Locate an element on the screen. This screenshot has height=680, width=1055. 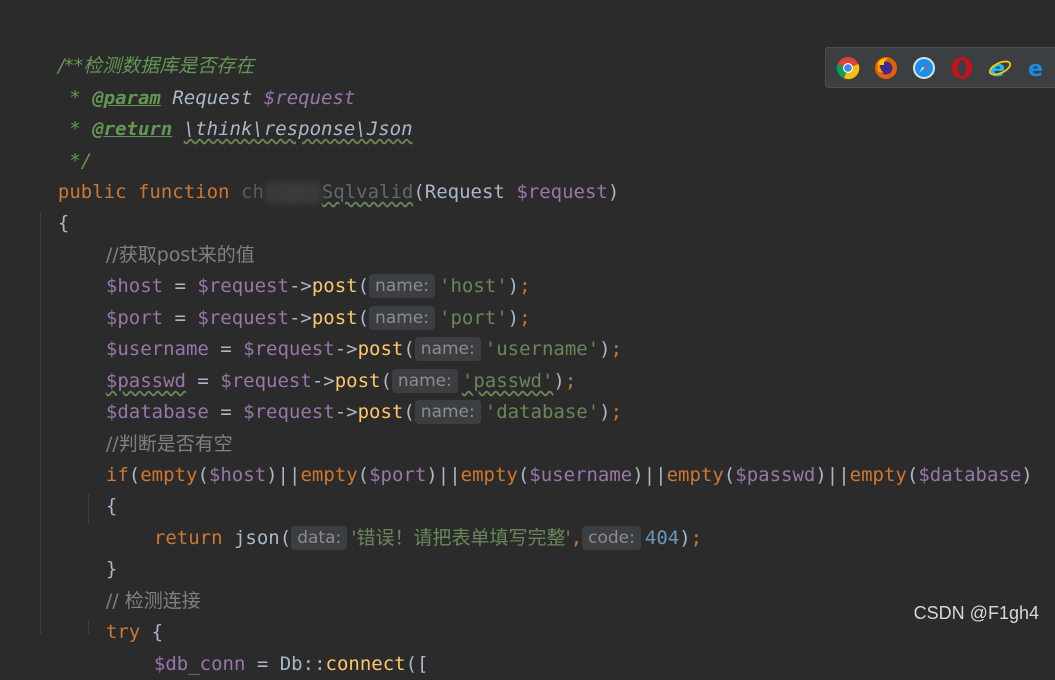
class-db: Db is located at coordinates (291, 664).